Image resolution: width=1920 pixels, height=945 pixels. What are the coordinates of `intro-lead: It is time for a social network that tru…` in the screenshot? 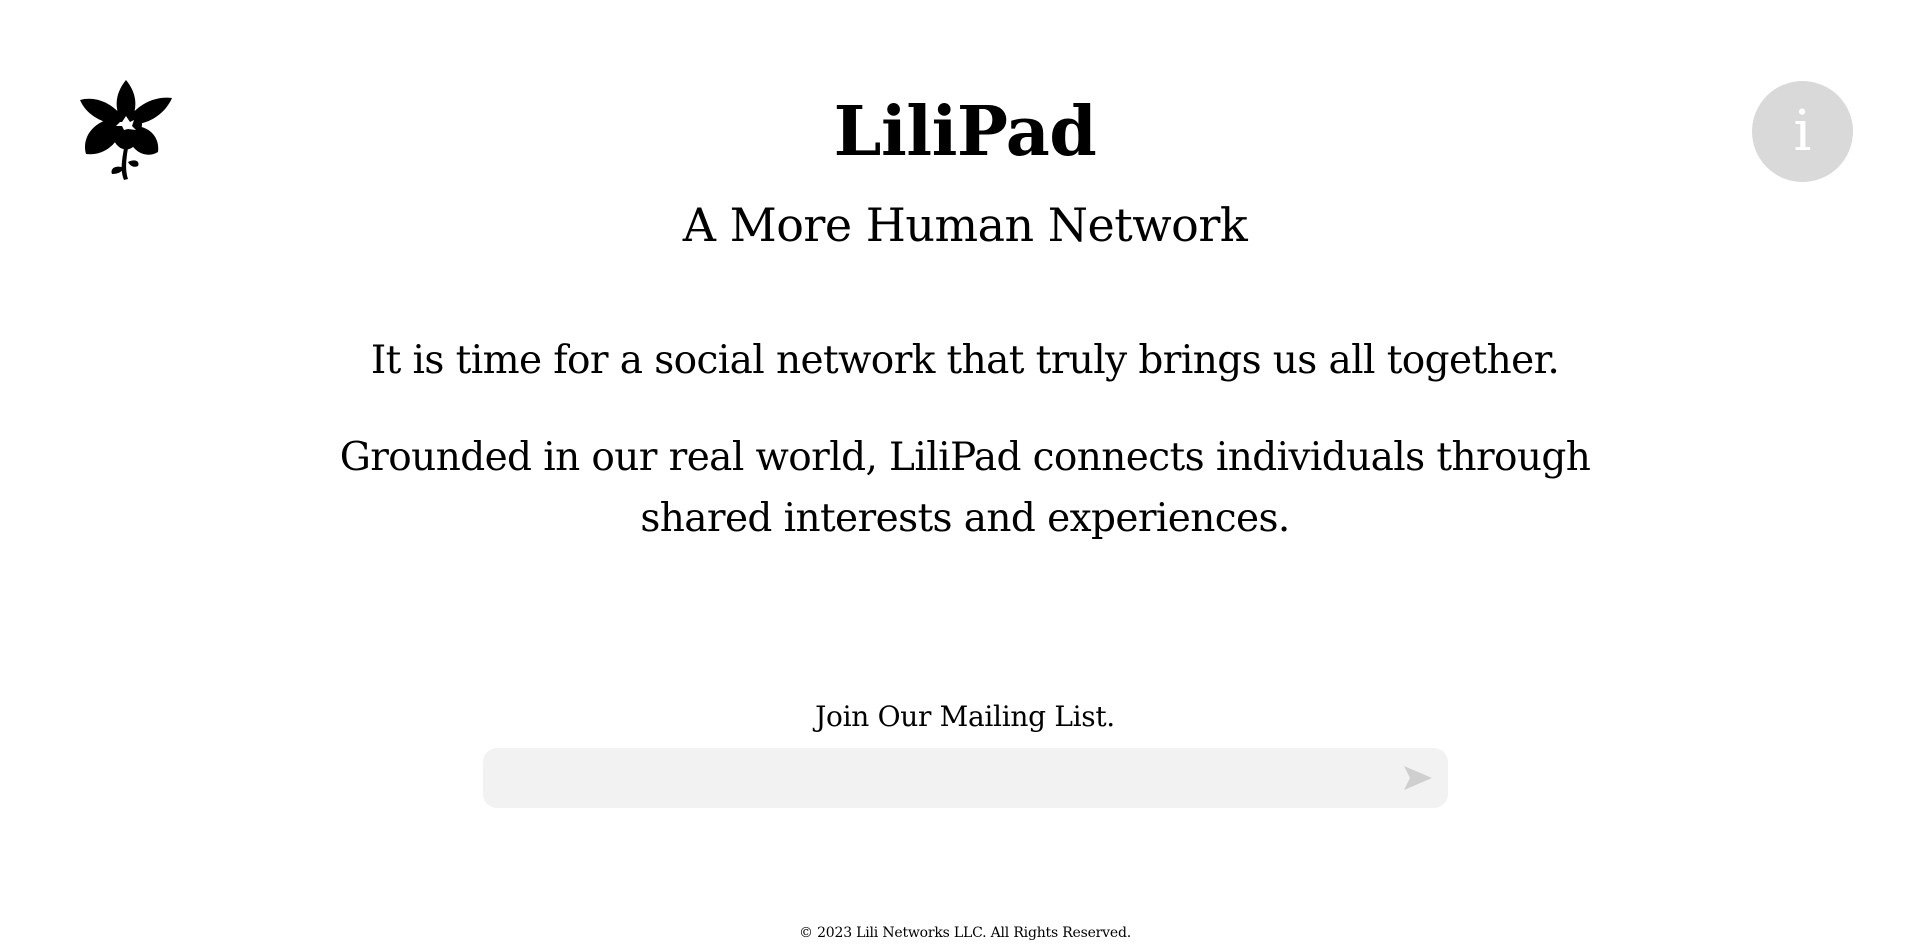 It's located at (965, 360).